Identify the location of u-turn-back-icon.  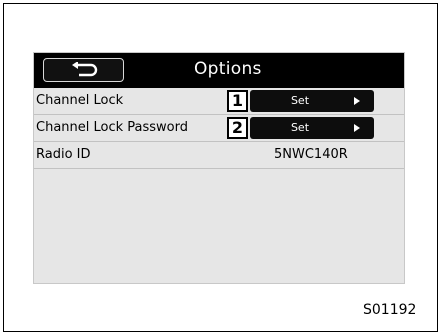
(84, 69).